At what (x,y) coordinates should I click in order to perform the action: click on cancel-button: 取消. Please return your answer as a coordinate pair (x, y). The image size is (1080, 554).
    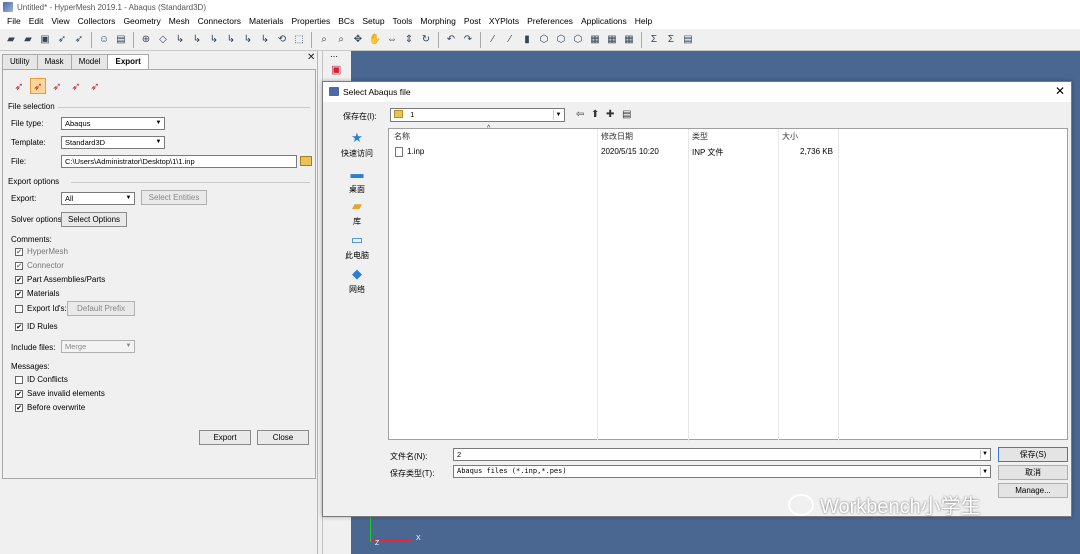
    Looking at the image, I should click on (1033, 472).